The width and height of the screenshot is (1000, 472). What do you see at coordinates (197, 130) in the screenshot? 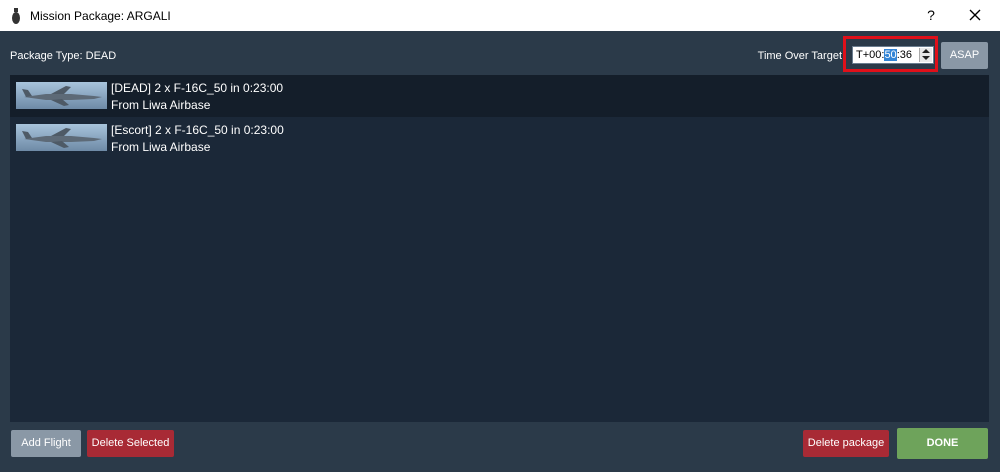
I see `flight-title: [Escort] 2 x F-16C_50 in 0:23:00` at bounding box center [197, 130].